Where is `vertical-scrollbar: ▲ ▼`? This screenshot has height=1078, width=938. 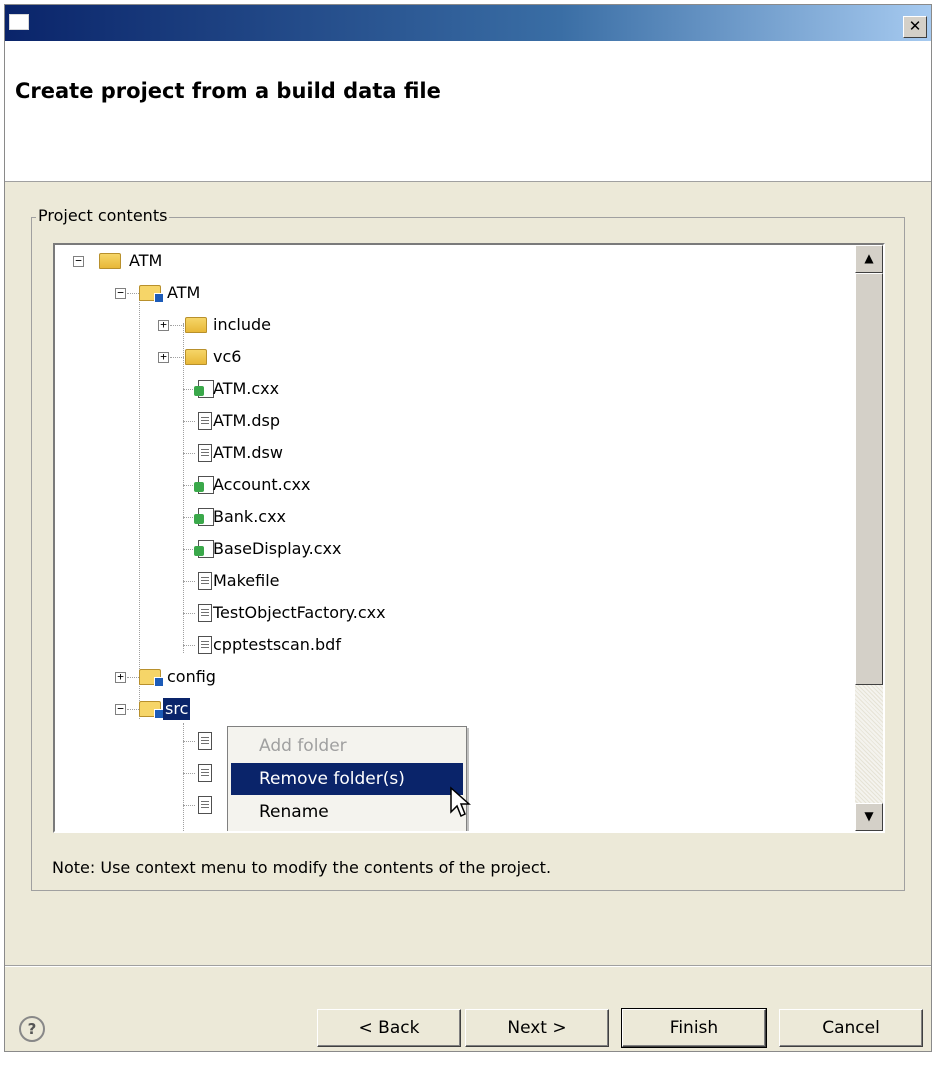 vertical-scrollbar: ▲ ▼ is located at coordinates (869, 538).